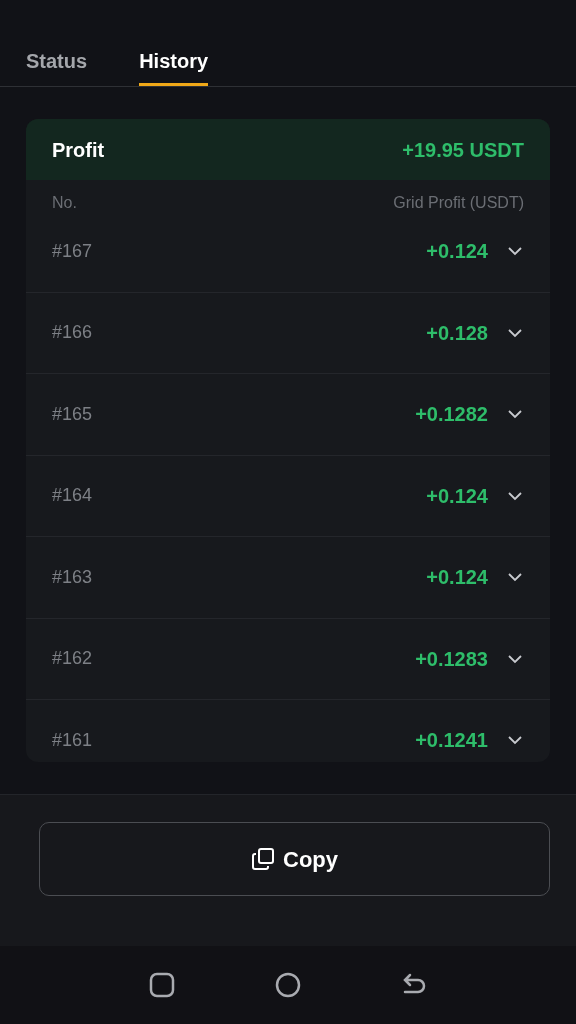  Describe the element at coordinates (174, 43) in the screenshot. I see `tab: History` at that location.